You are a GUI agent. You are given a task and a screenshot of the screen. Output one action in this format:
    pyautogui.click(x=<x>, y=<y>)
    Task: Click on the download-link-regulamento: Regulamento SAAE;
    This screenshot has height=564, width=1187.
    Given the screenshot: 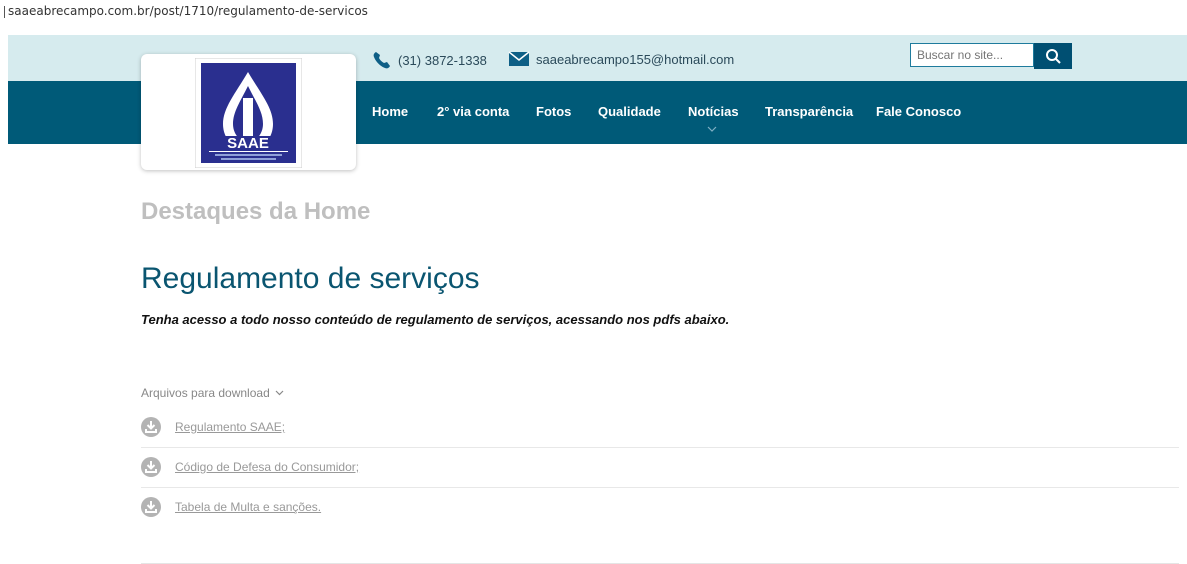 What is the action you would take?
    pyautogui.click(x=230, y=427)
    